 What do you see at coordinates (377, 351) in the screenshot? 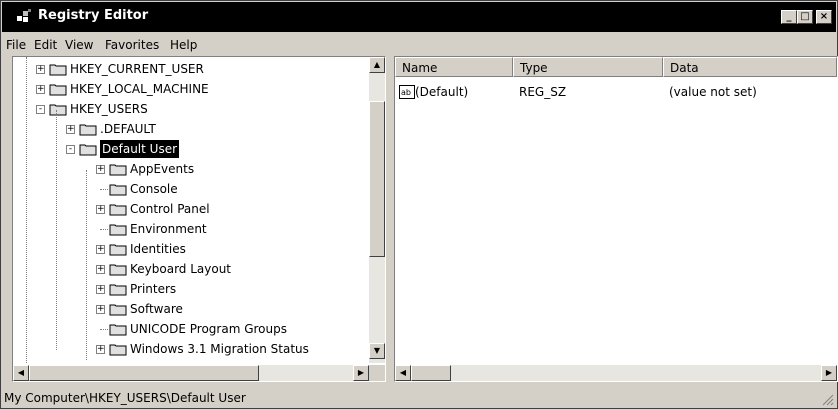
I see `scroll-down-button: ▼` at bounding box center [377, 351].